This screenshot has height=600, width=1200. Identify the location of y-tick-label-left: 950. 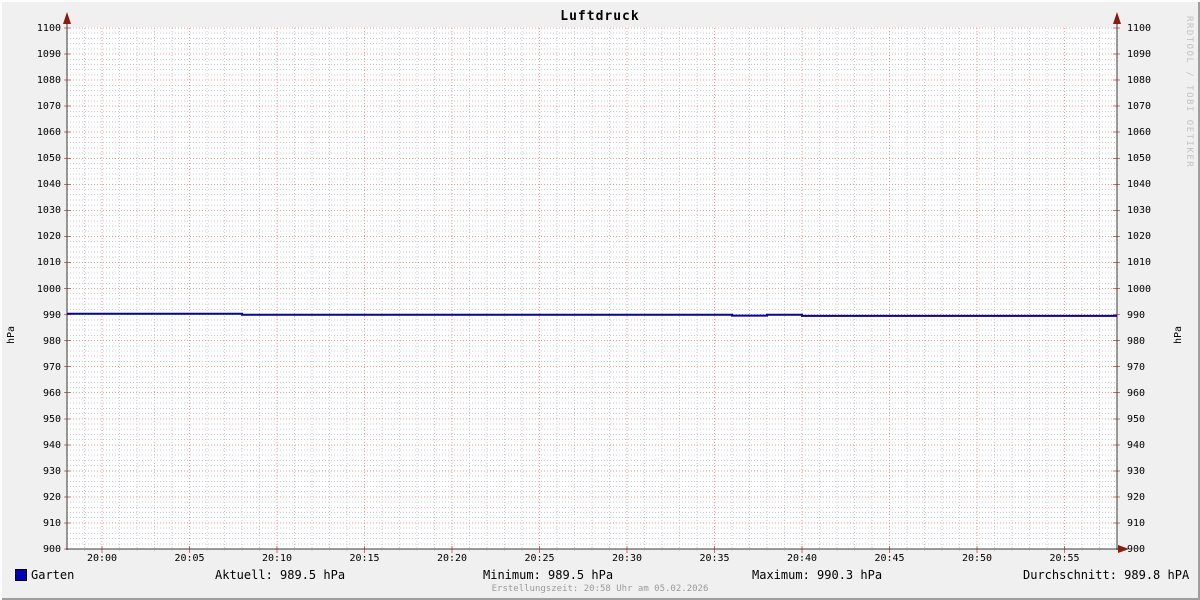
(51, 419).